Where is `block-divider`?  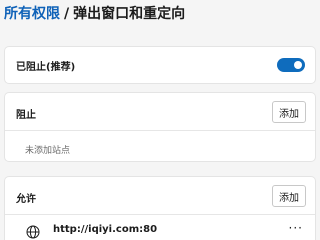 block-divider is located at coordinates (160, 130).